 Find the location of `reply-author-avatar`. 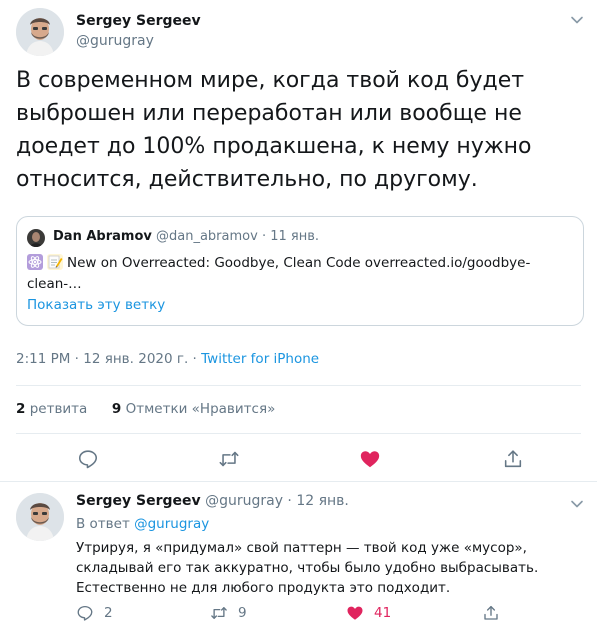

reply-author-avatar is located at coordinates (40, 517).